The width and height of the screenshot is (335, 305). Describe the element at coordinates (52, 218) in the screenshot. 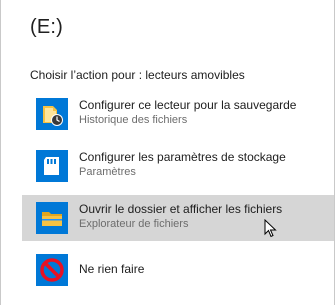

I see `folder-icon` at that location.